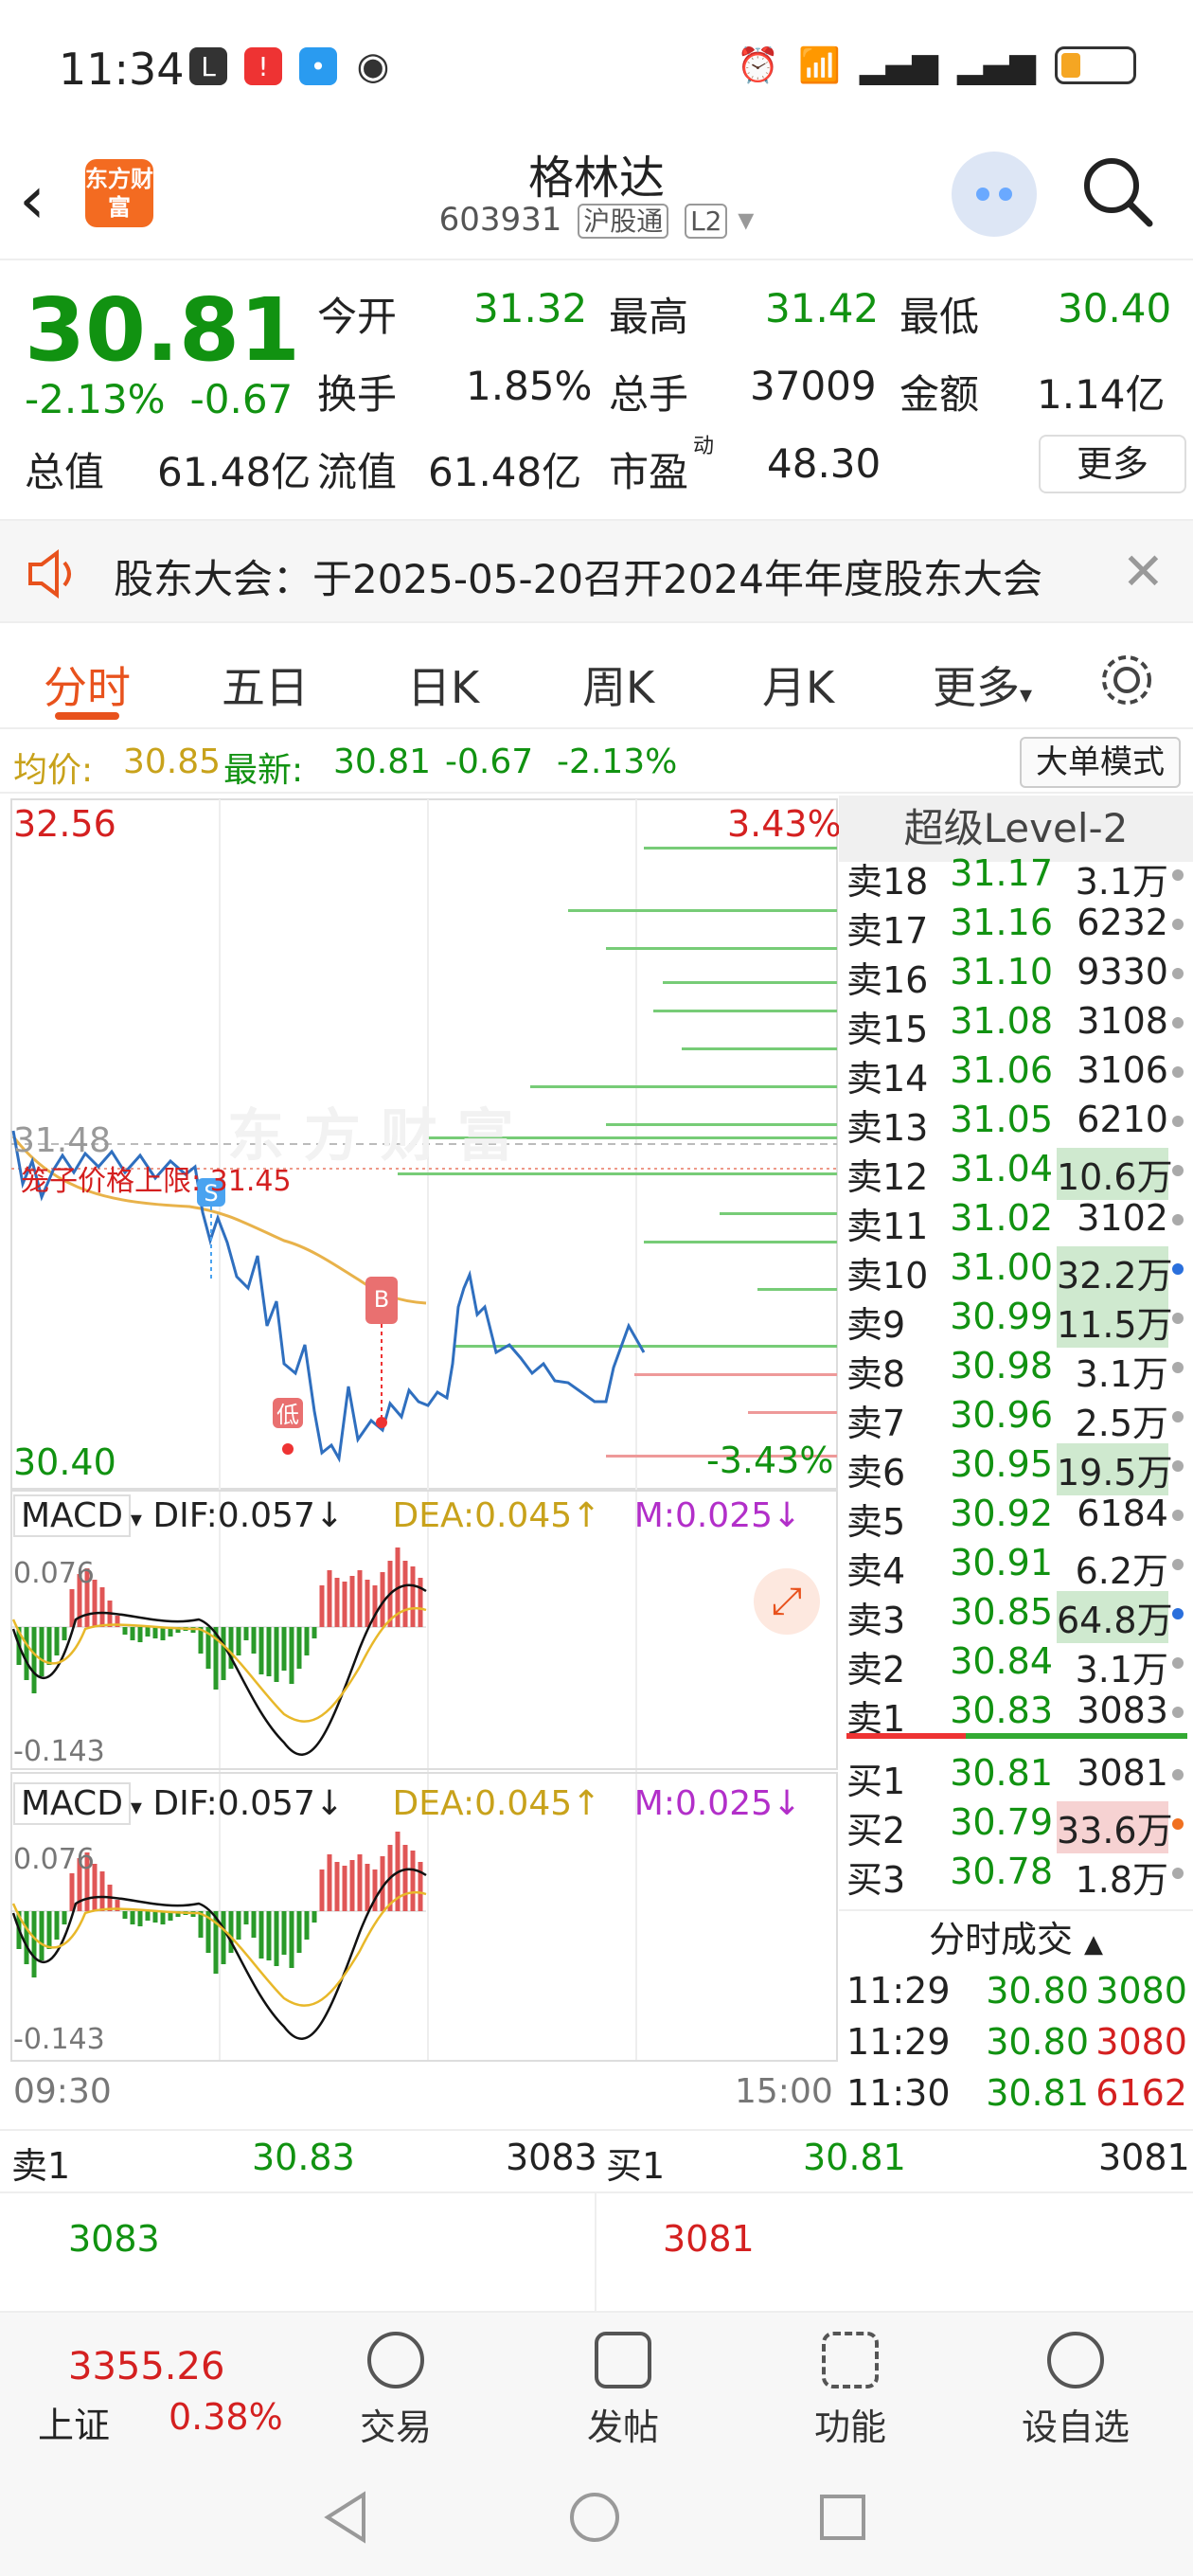  What do you see at coordinates (787, 1601) in the screenshot?
I see `expand-icon: ⤢` at bounding box center [787, 1601].